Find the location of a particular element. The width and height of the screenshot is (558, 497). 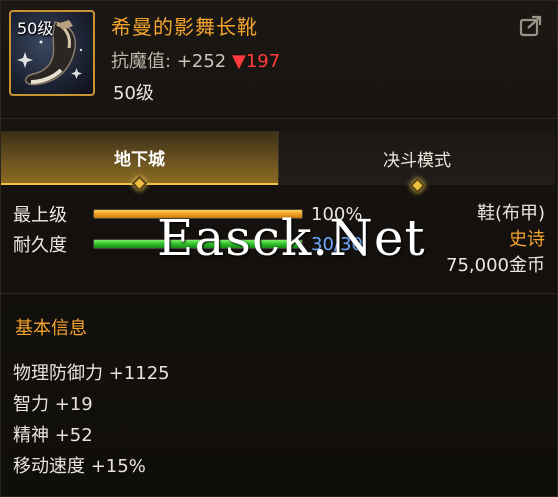

attribute-item: 物理防御力 +1125 is located at coordinates (91, 373).